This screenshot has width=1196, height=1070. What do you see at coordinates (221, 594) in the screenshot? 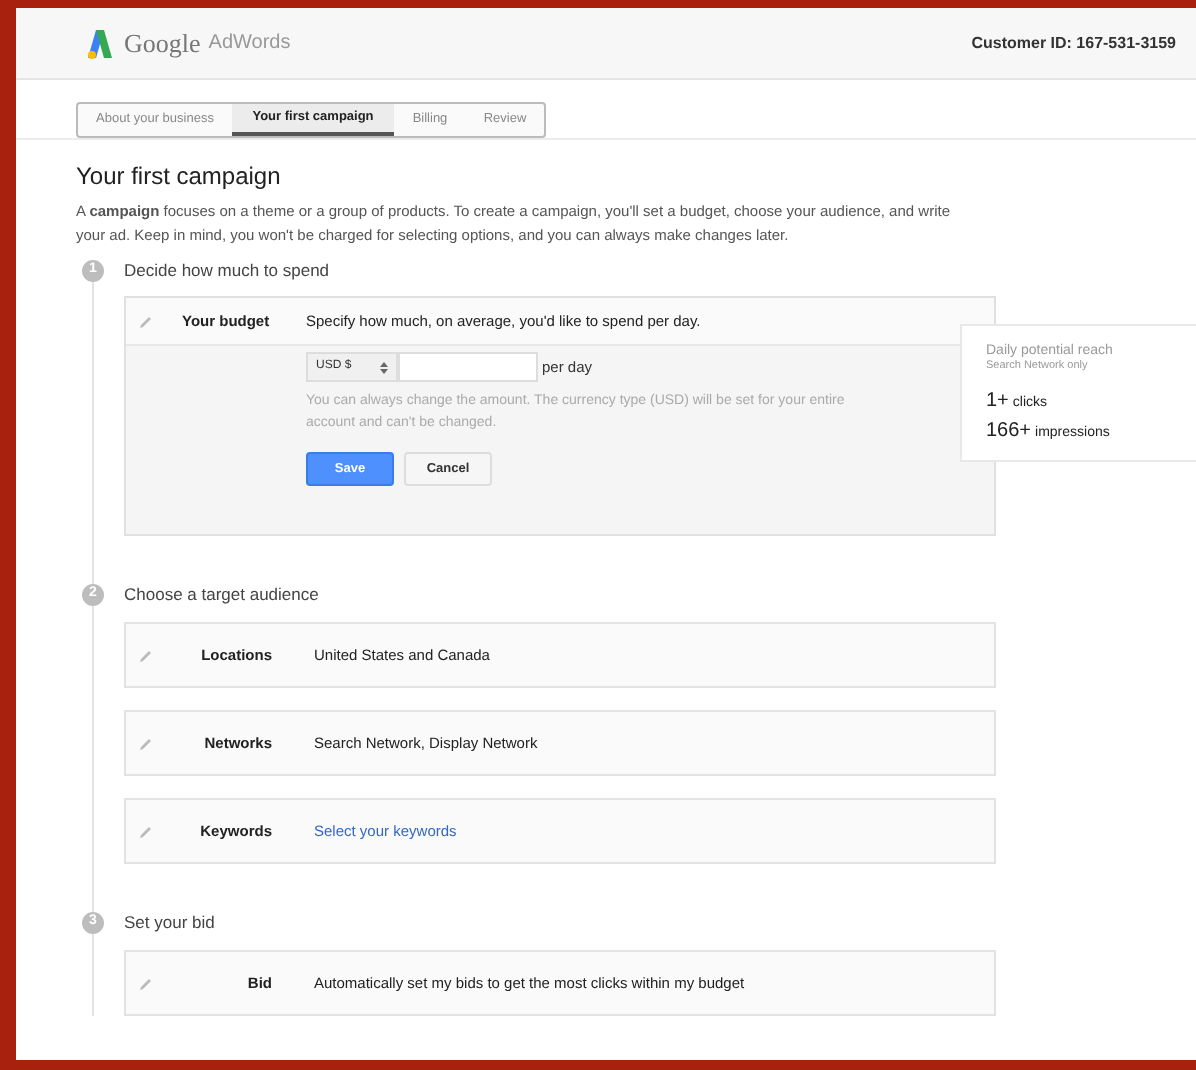
I see `step-title: Choose a target audience` at bounding box center [221, 594].